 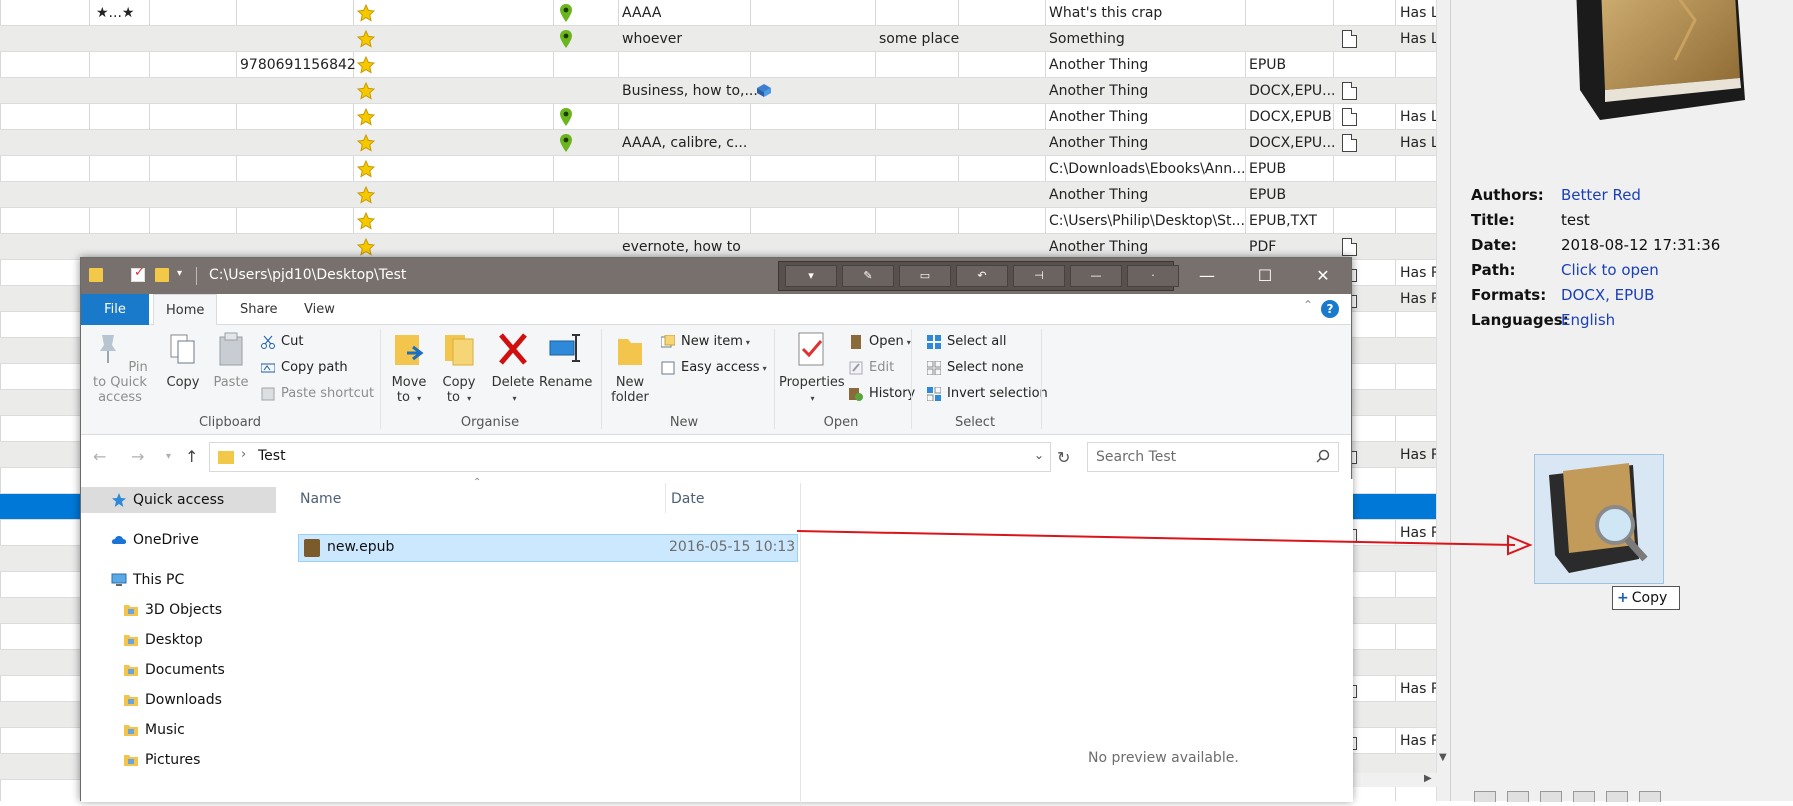 What do you see at coordinates (409, 368) in the screenshot?
I see `move-to-button: Move to ▾` at bounding box center [409, 368].